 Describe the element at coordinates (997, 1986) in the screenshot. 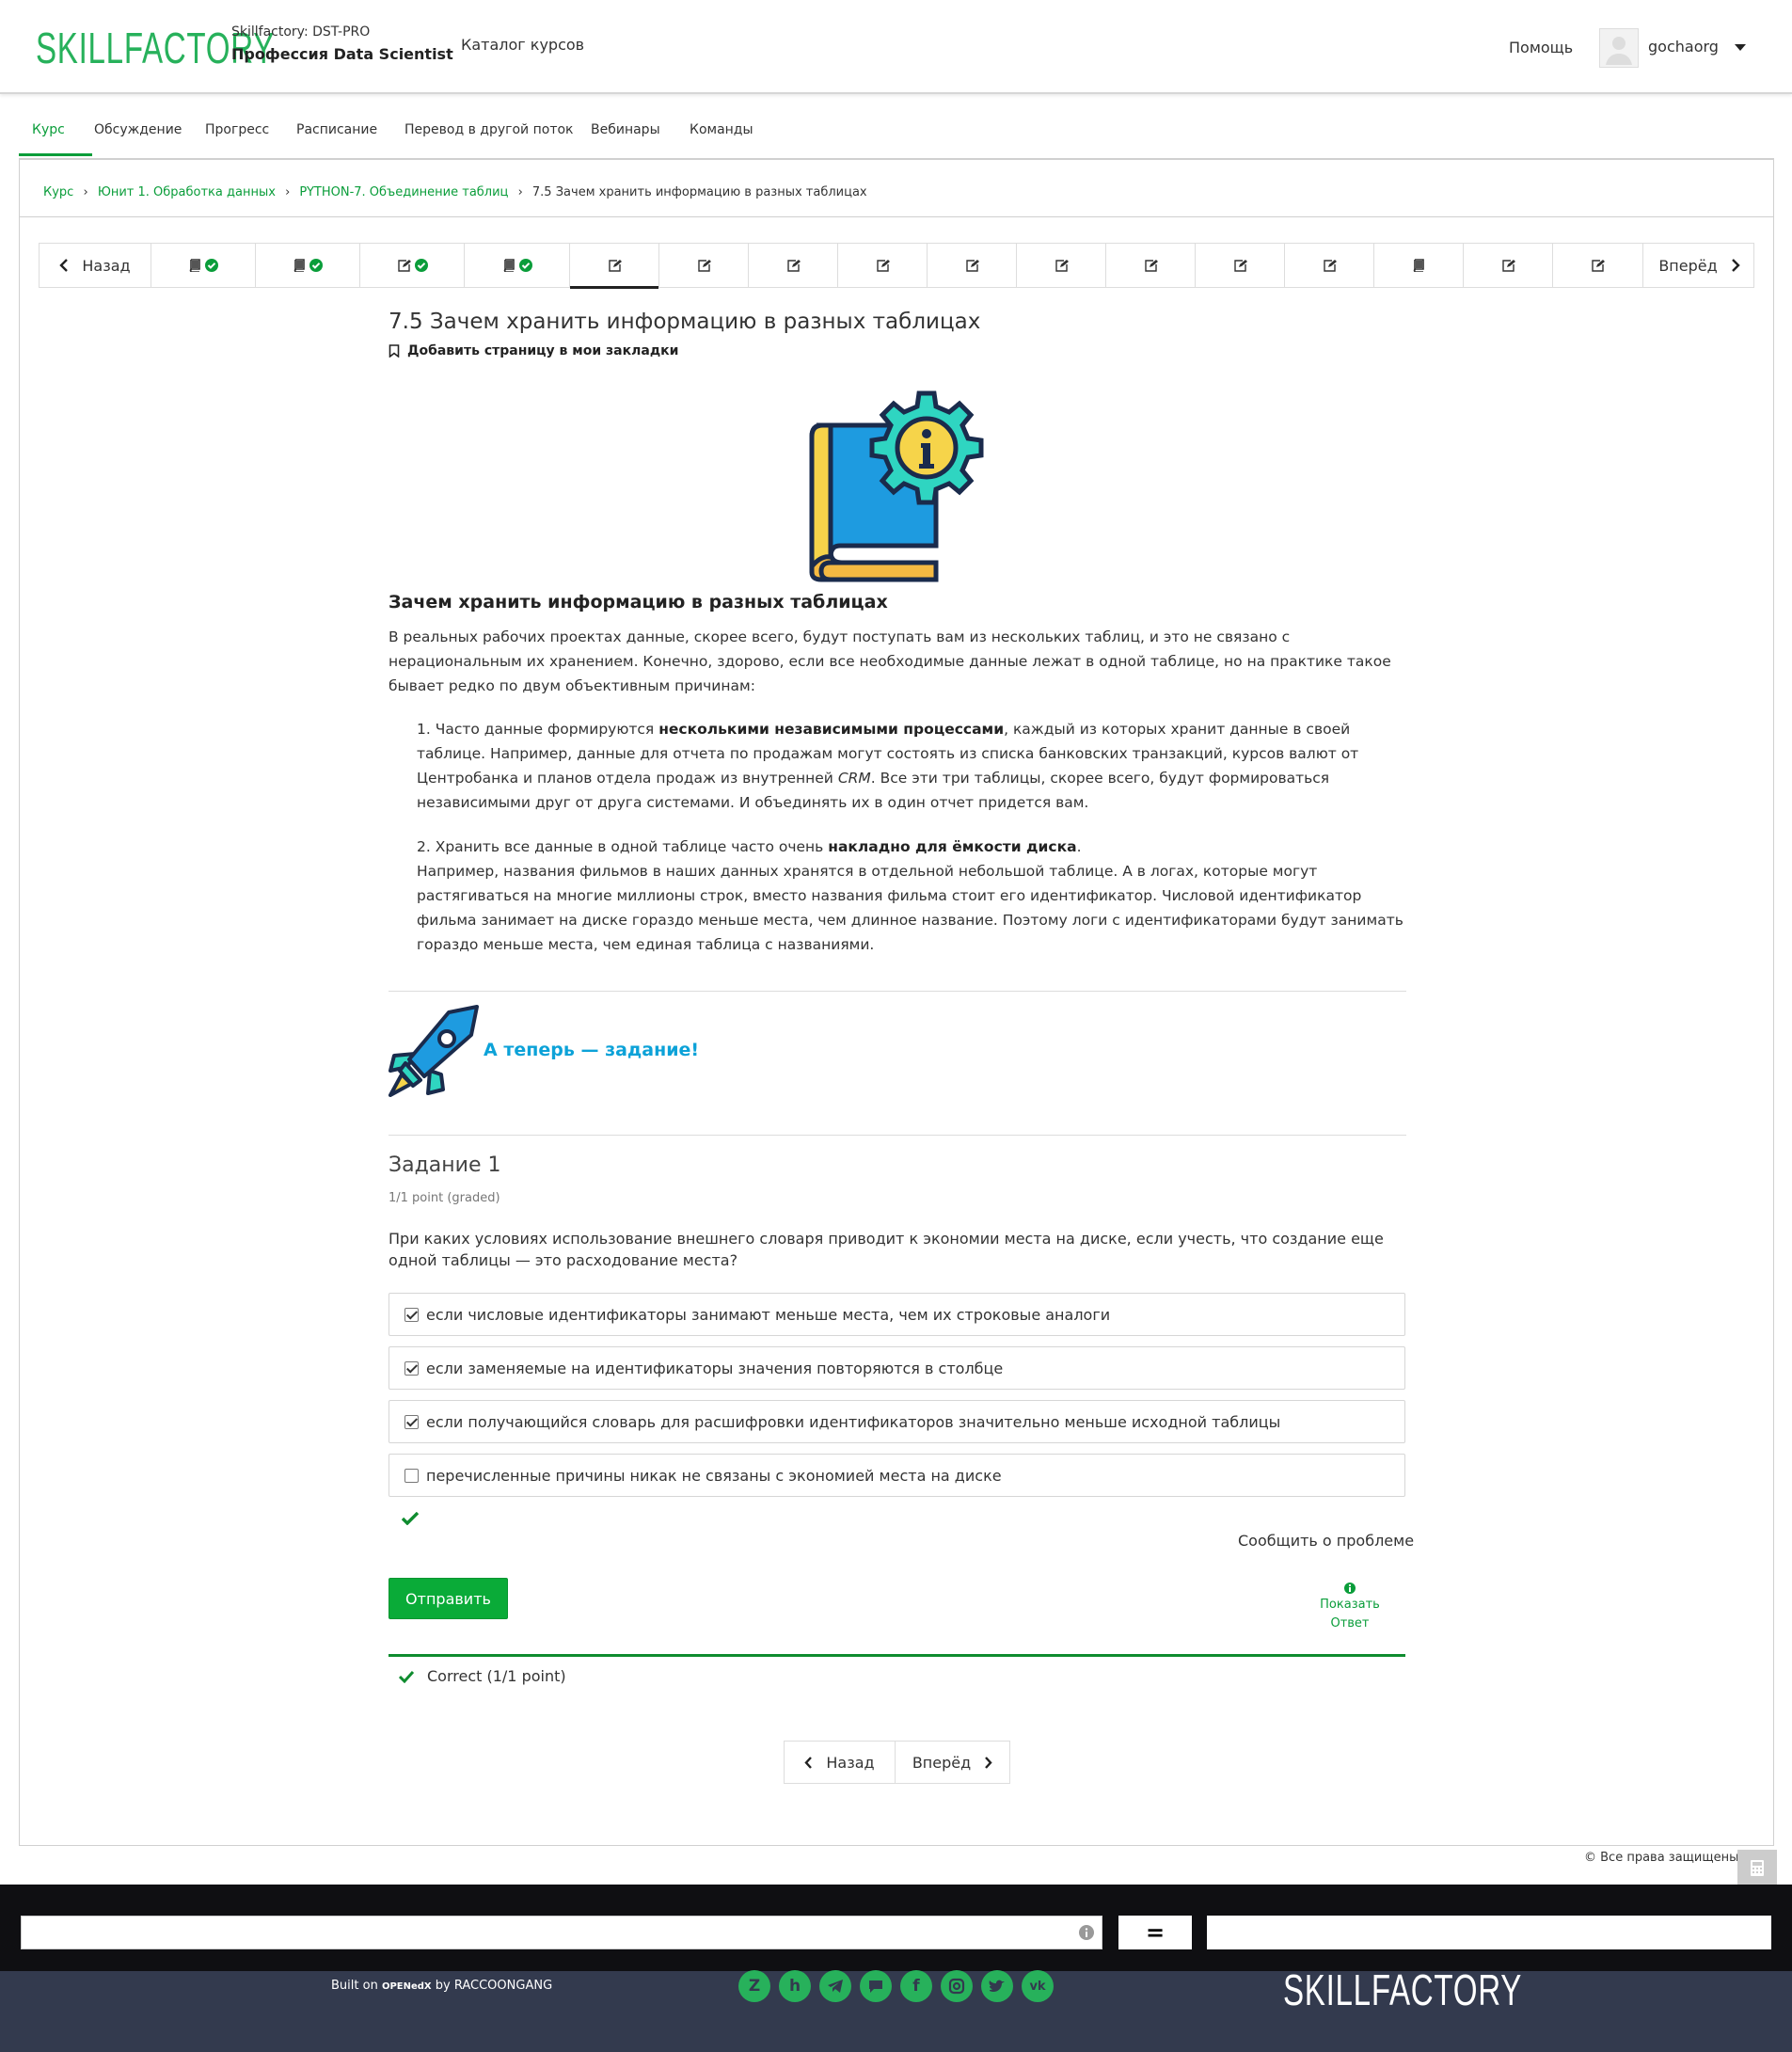

I see `twitter-icon` at that location.